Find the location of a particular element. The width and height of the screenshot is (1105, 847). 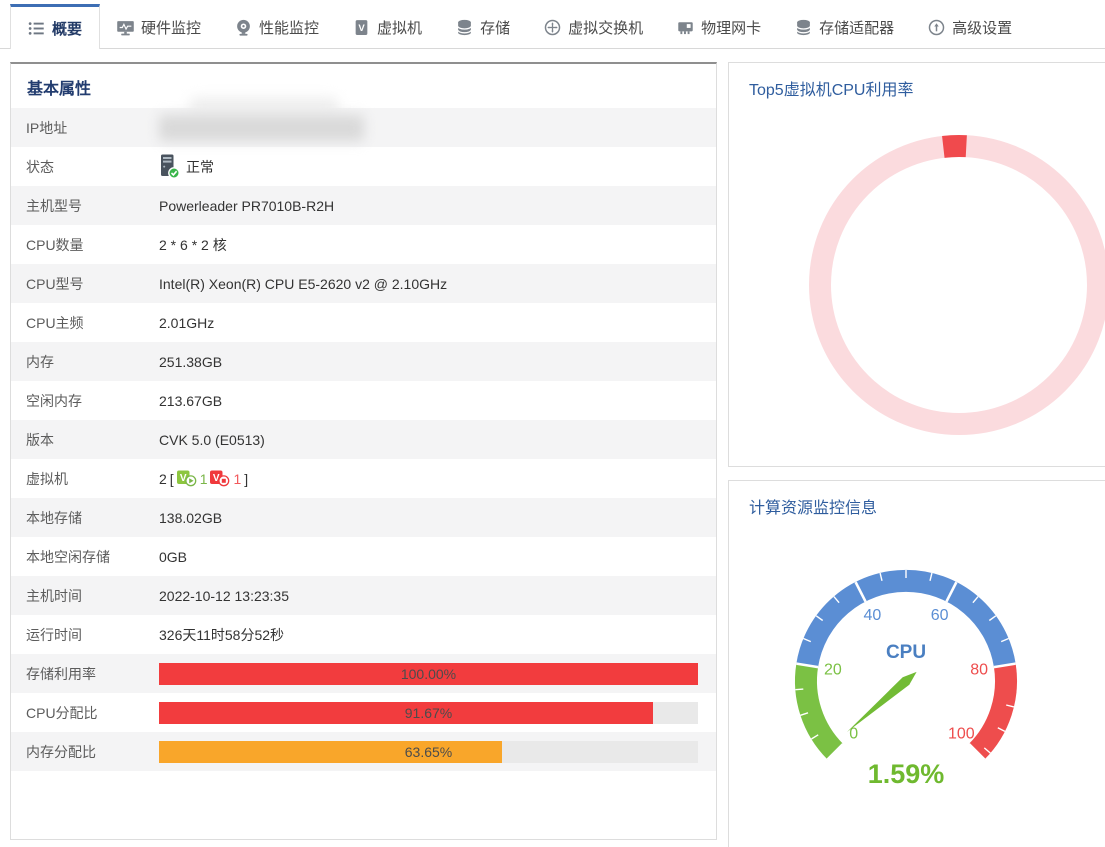

table-row-cpu-allocation: CPU分配比 91.67% is located at coordinates (363, 712).